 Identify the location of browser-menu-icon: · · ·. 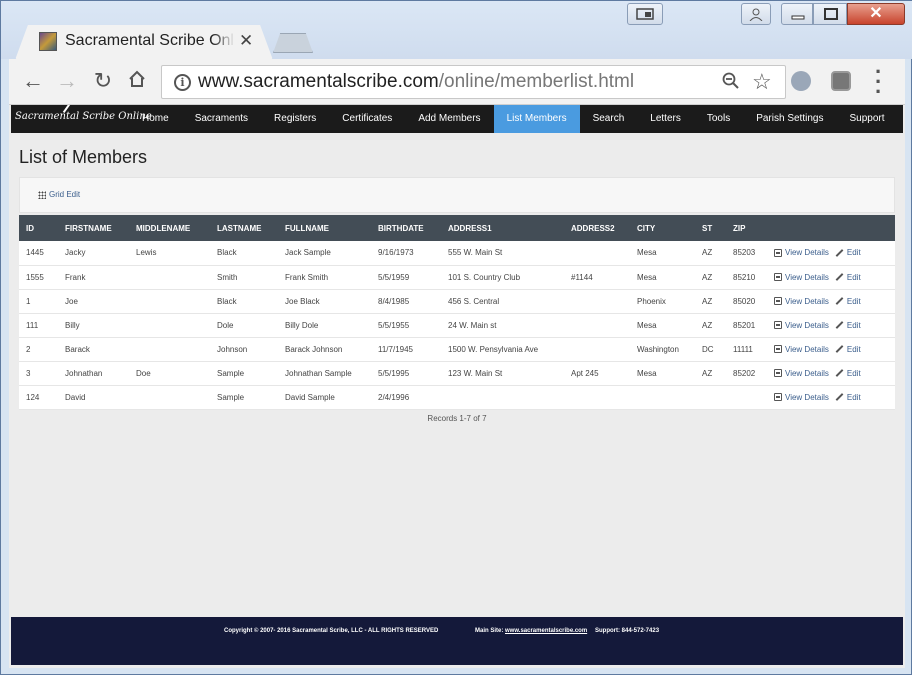
(880, 82).